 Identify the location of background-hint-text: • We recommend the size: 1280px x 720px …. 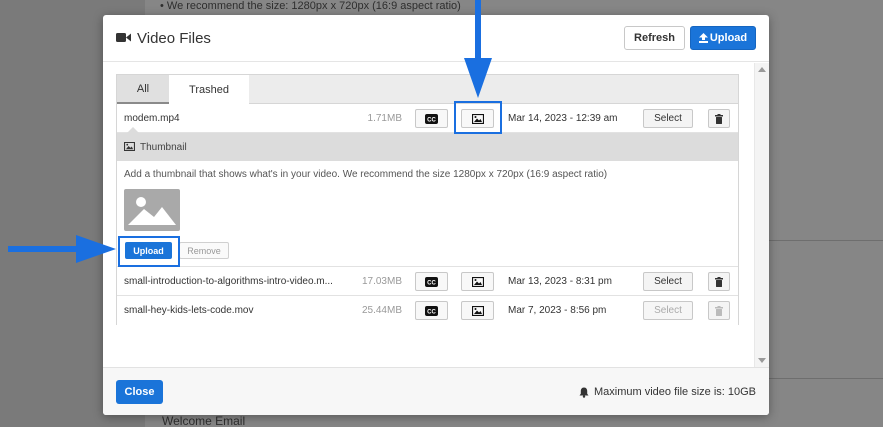
(310, 6).